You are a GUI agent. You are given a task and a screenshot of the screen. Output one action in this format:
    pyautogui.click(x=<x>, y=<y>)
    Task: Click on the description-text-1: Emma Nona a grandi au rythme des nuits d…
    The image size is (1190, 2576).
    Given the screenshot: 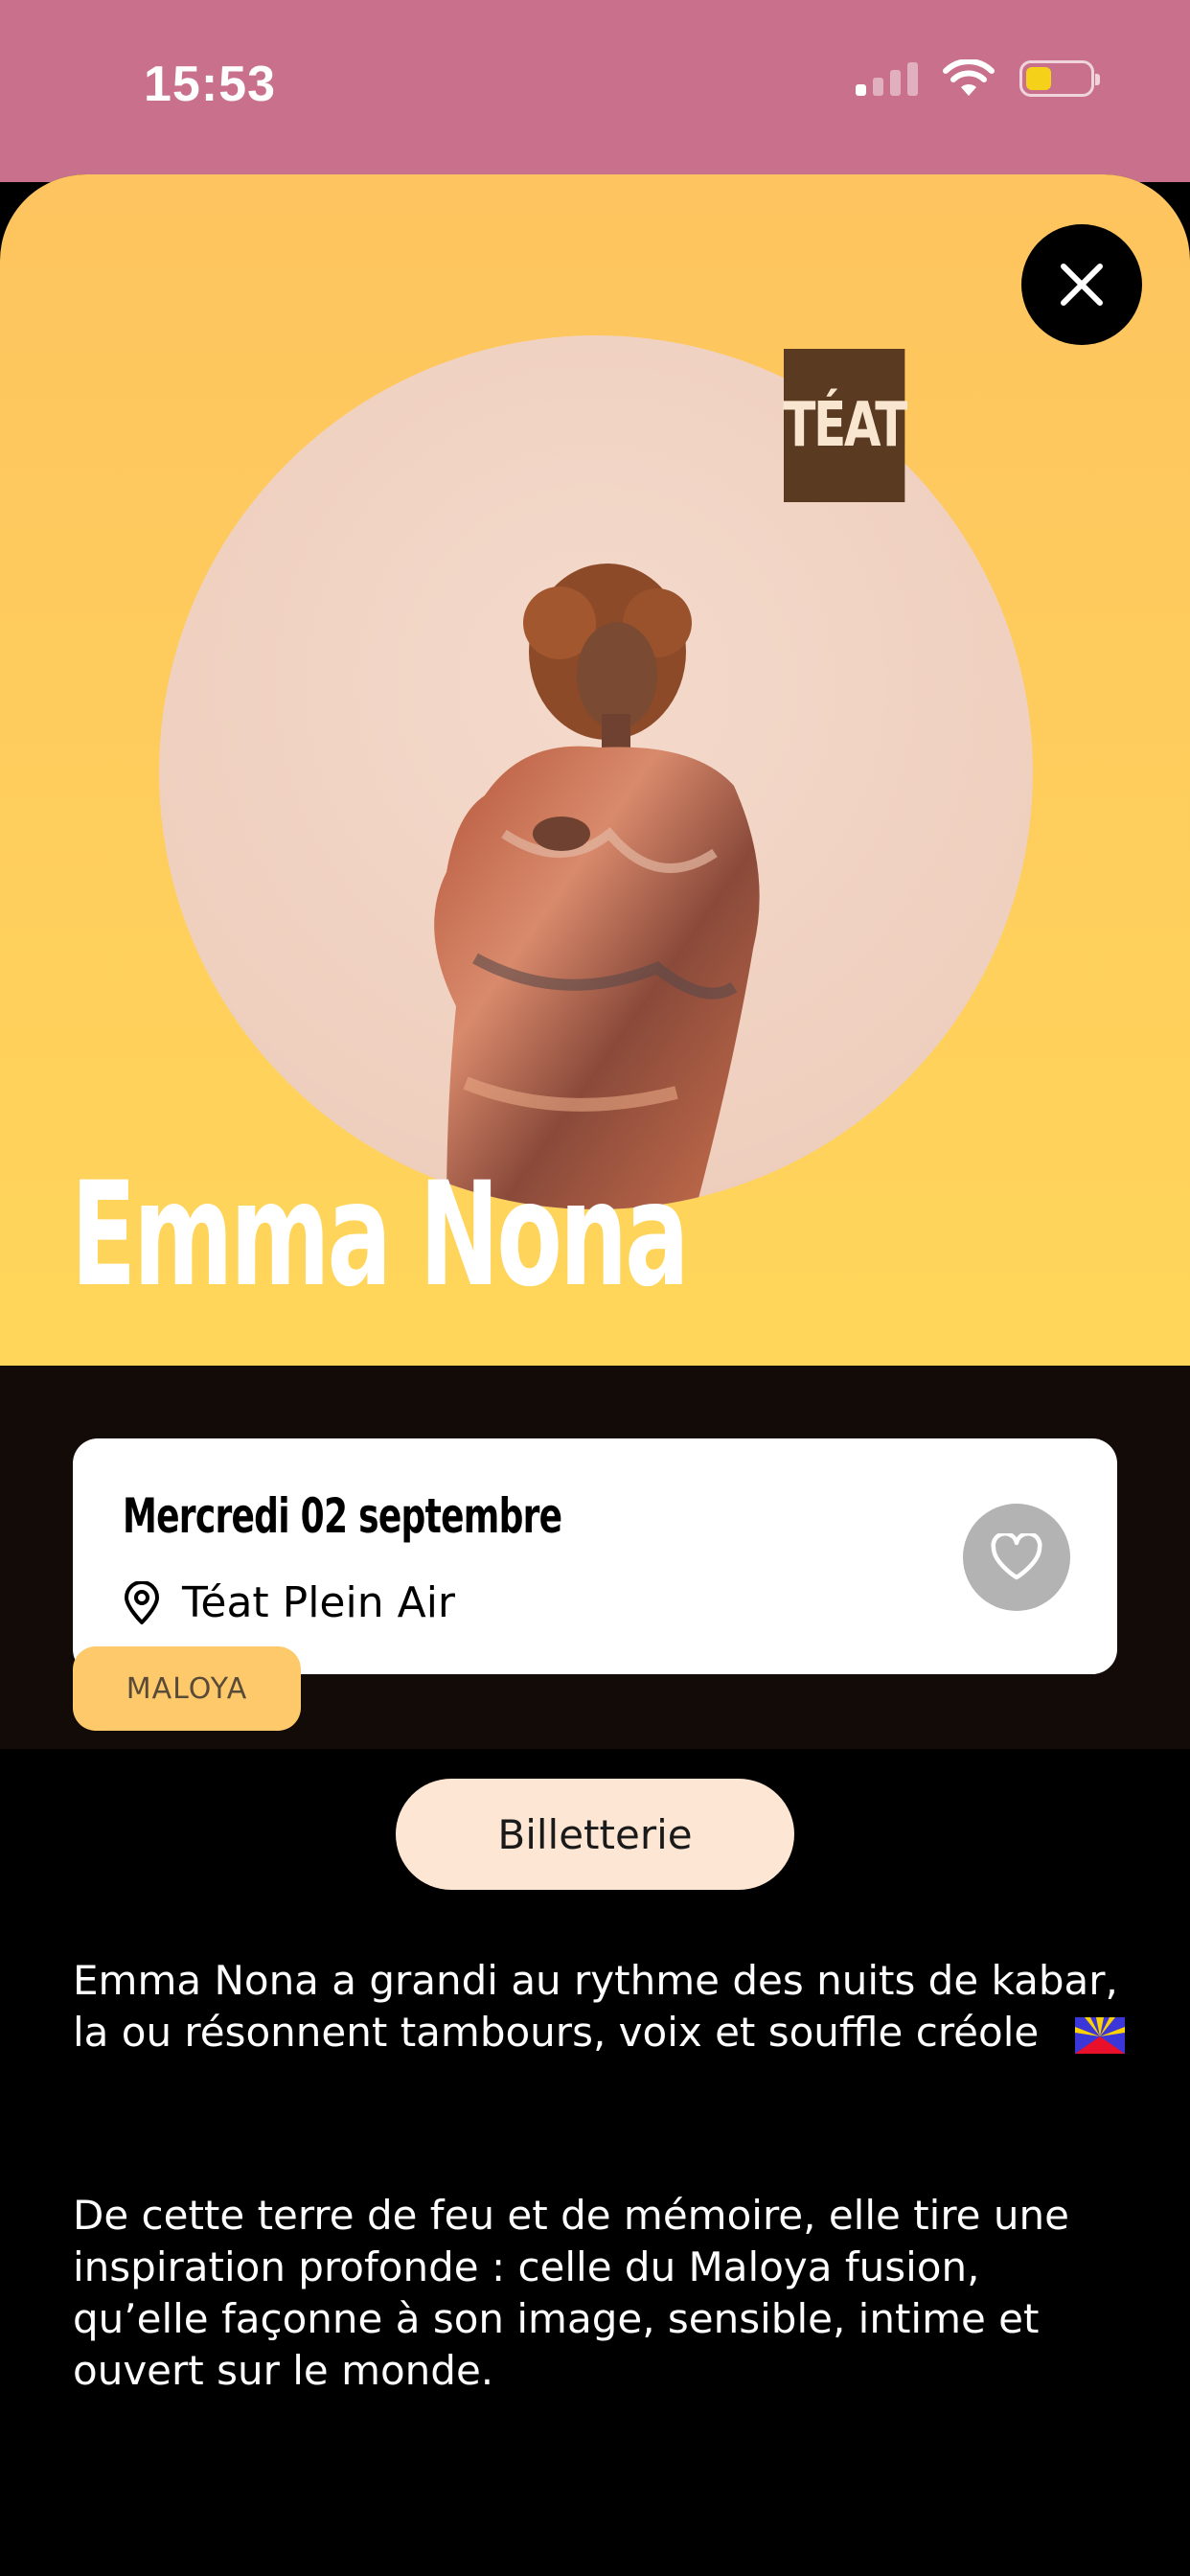 What is the action you would take?
    pyautogui.click(x=595, y=2006)
    